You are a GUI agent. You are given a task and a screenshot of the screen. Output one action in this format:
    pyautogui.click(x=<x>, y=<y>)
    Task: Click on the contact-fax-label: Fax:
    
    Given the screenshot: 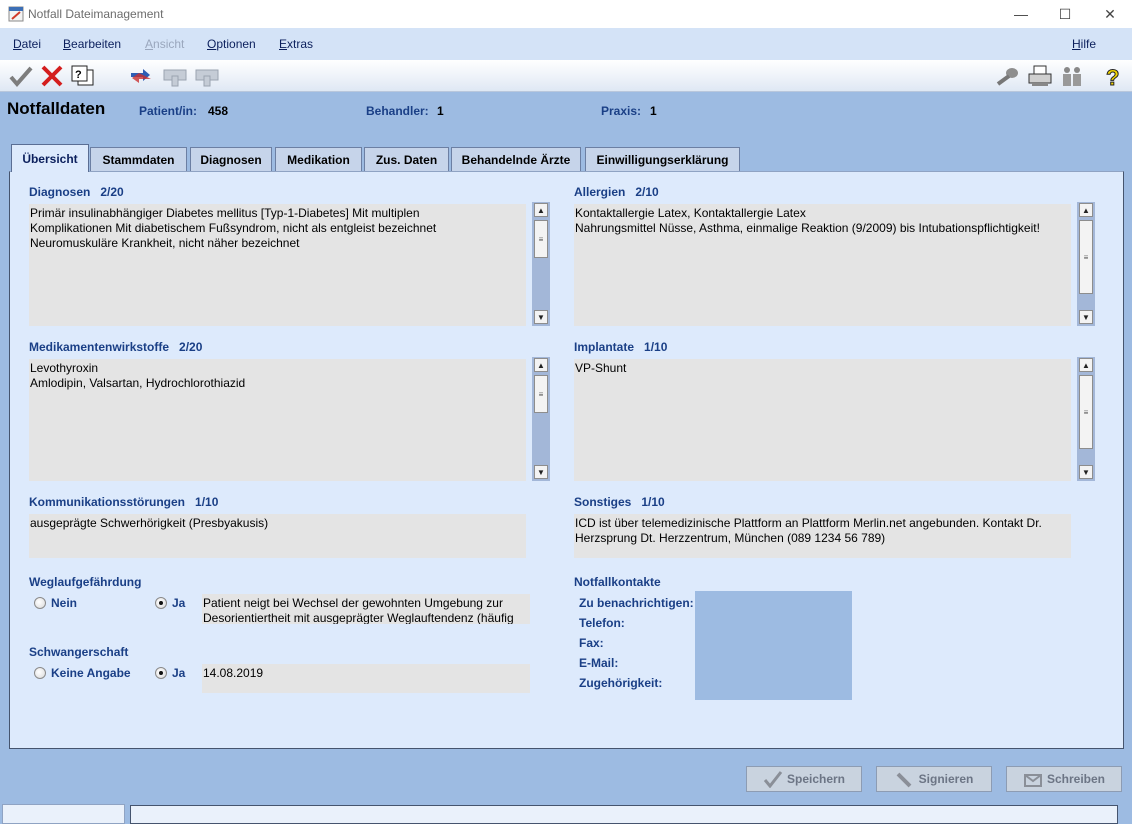 What is the action you would take?
    pyautogui.click(x=591, y=643)
    